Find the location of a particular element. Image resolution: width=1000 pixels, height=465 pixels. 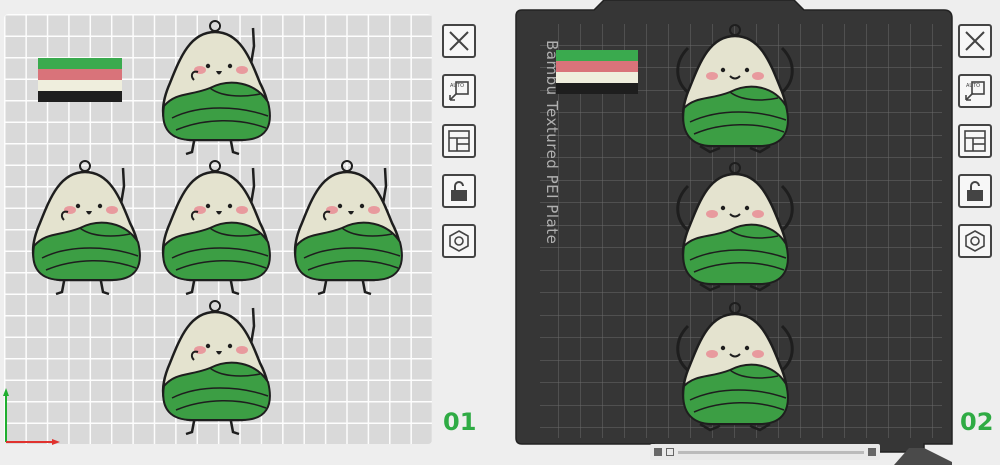

plate-number-label: 01 is located at coordinates (460, 422).